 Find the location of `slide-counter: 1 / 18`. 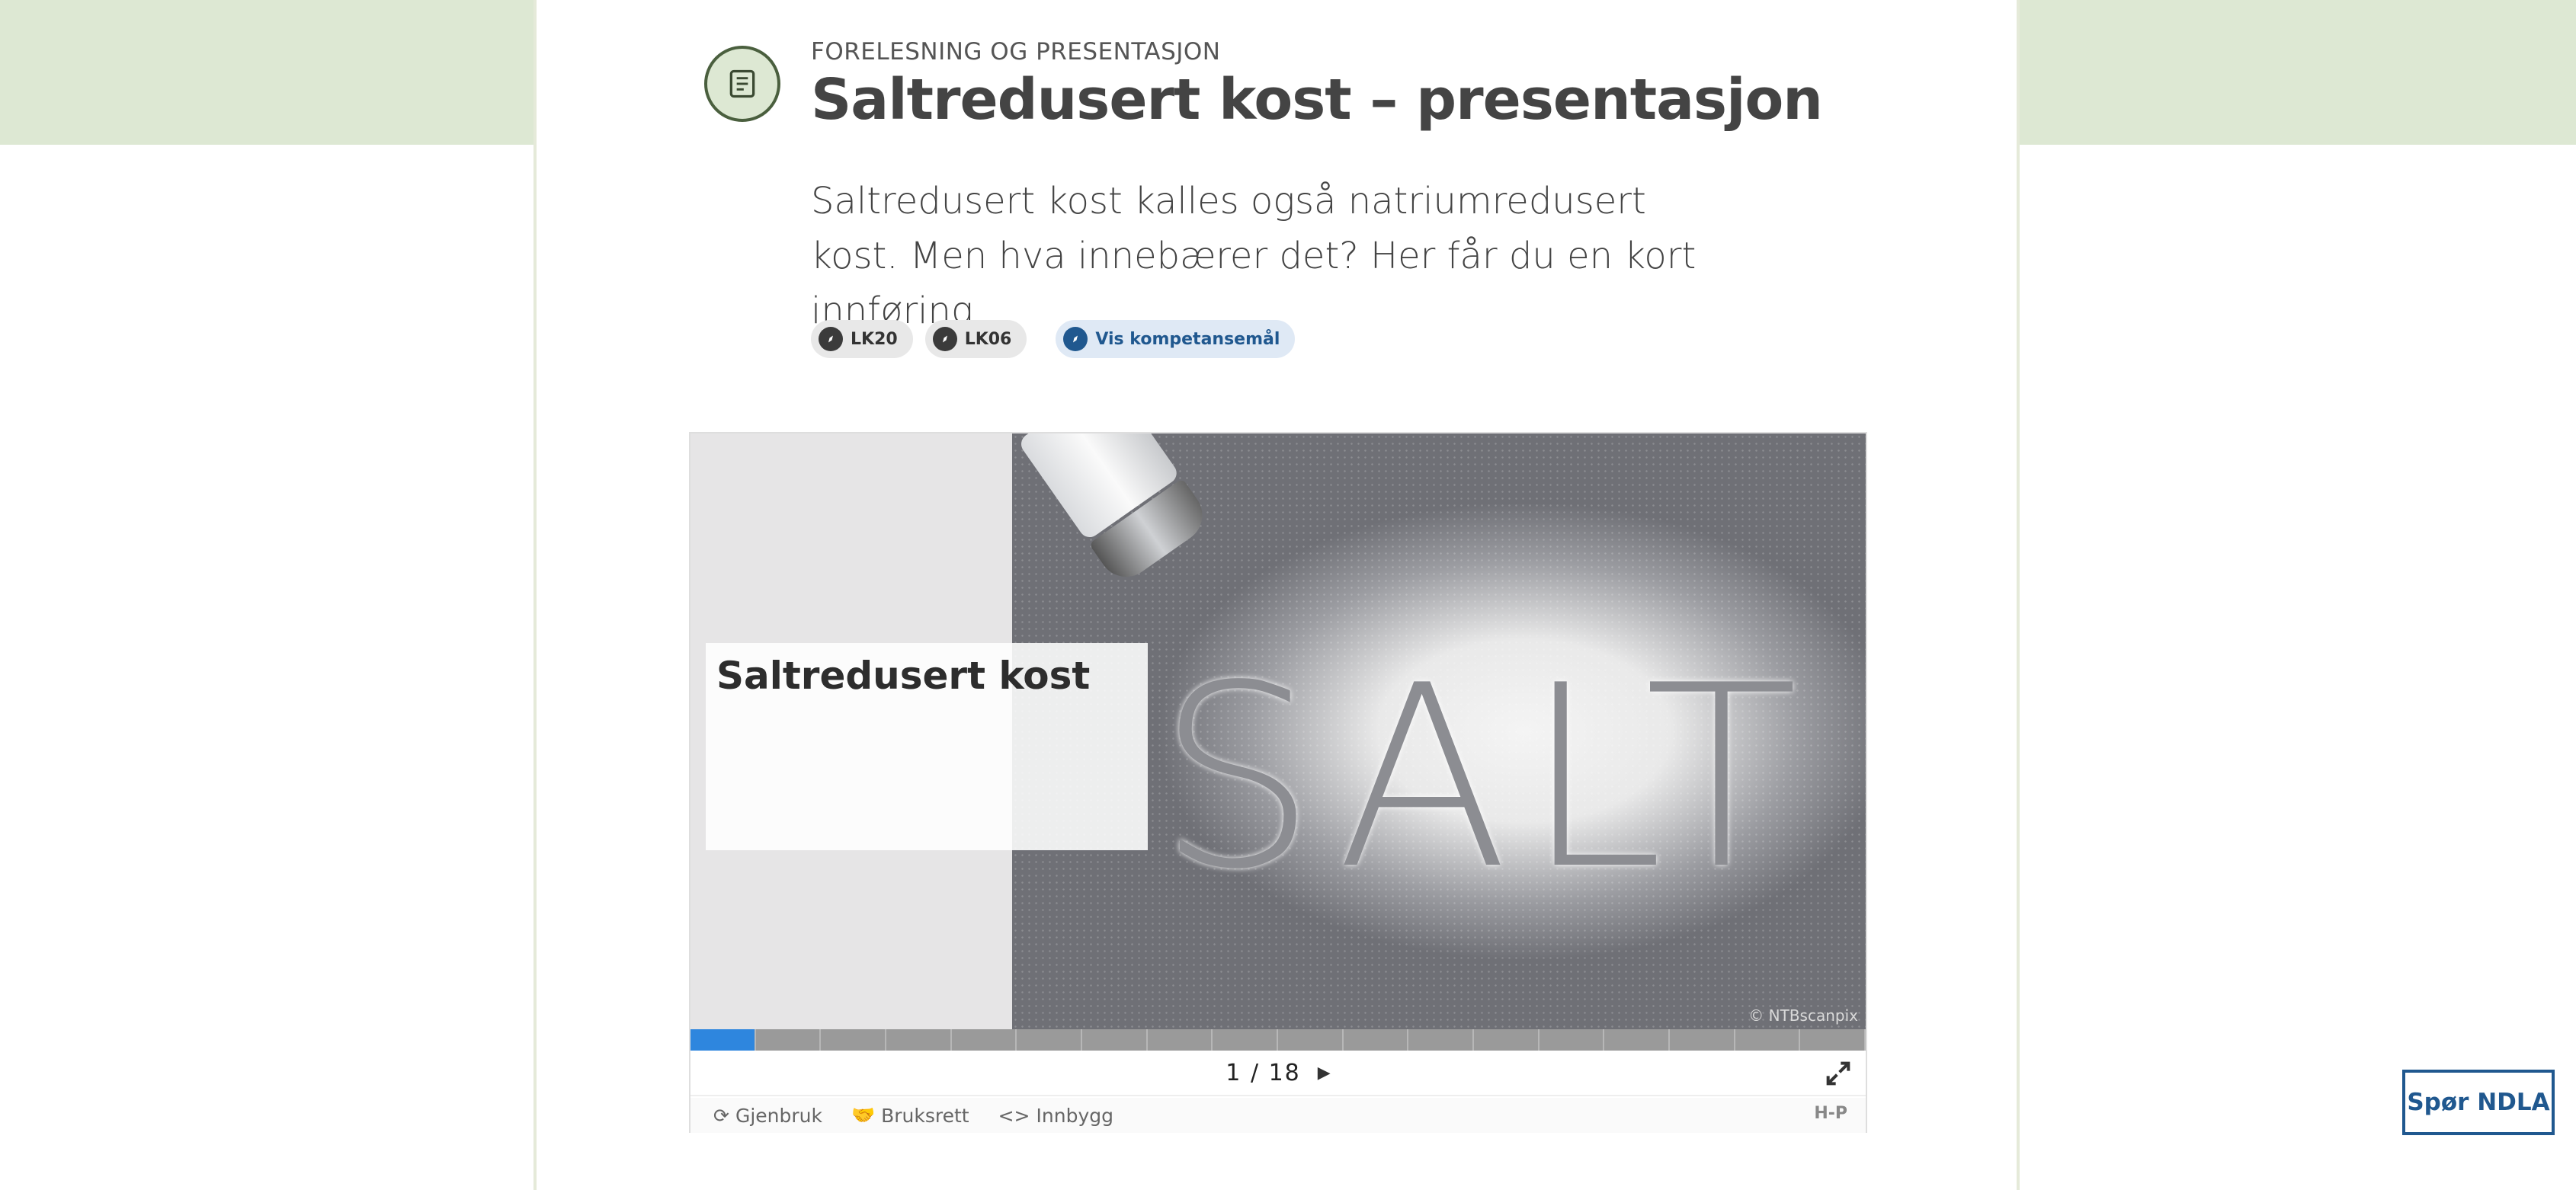

slide-counter: 1 / 18 is located at coordinates (1263, 1072).